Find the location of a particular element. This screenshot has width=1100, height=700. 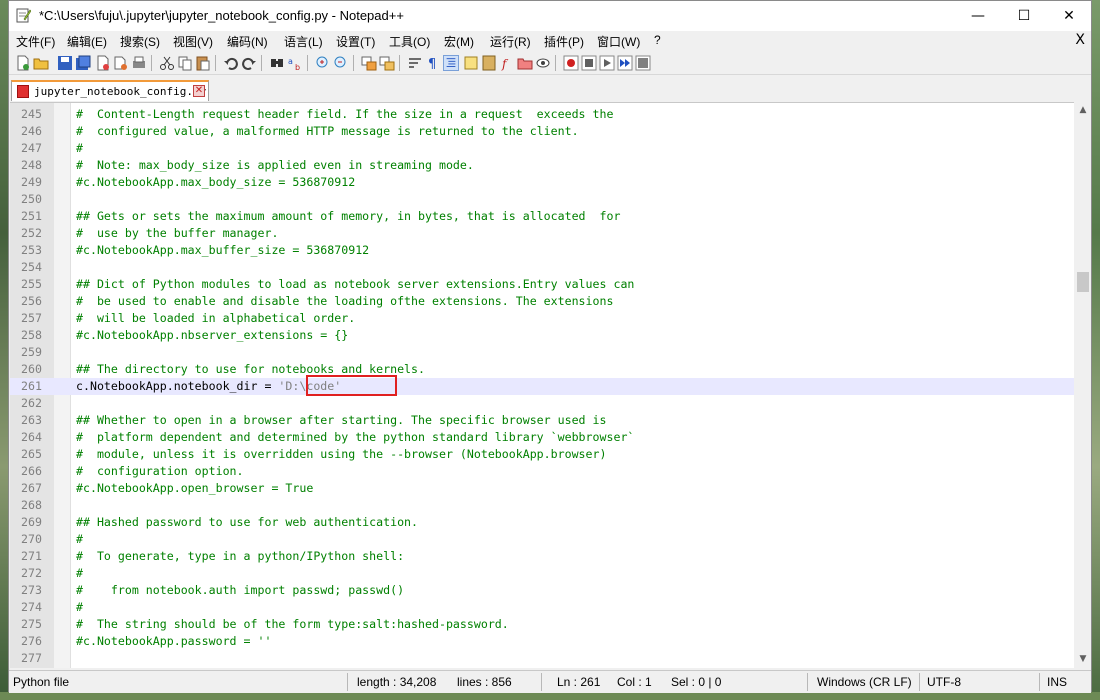

maximize-icon: ☐ is located at coordinates (1024, 16).